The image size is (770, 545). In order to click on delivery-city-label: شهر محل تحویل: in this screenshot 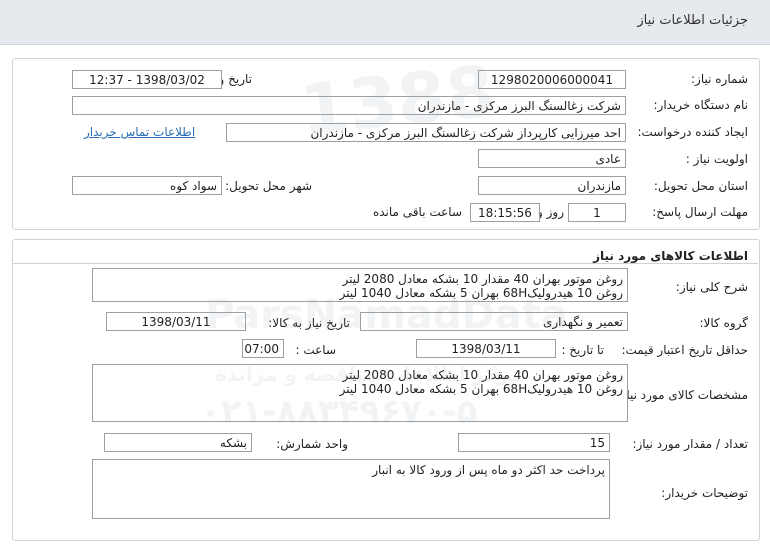, I will do `click(268, 186)`.